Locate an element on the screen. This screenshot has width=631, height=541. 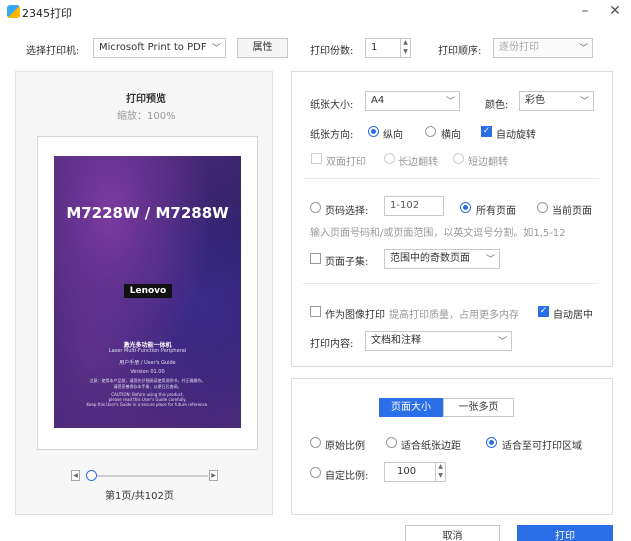
fit-margin-label: 适合纸张边距 is located at coordinates (431, 446).